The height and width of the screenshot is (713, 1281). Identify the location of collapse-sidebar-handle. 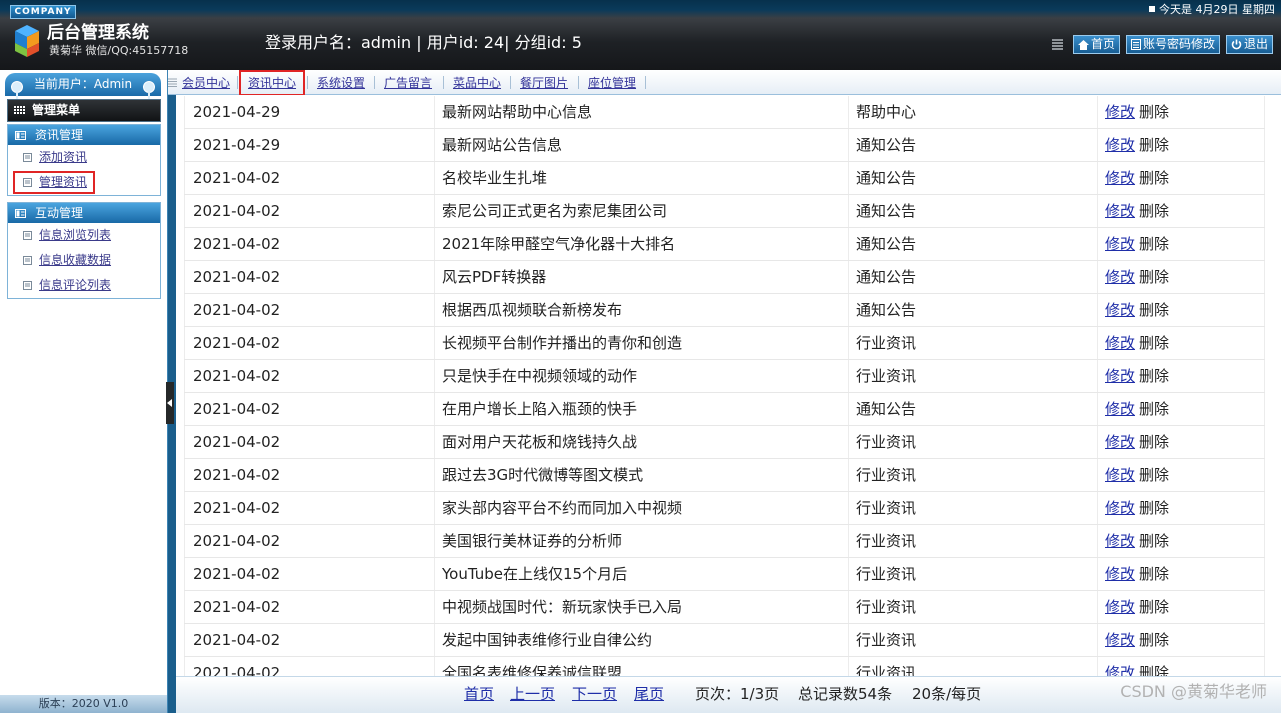
(170, 403).